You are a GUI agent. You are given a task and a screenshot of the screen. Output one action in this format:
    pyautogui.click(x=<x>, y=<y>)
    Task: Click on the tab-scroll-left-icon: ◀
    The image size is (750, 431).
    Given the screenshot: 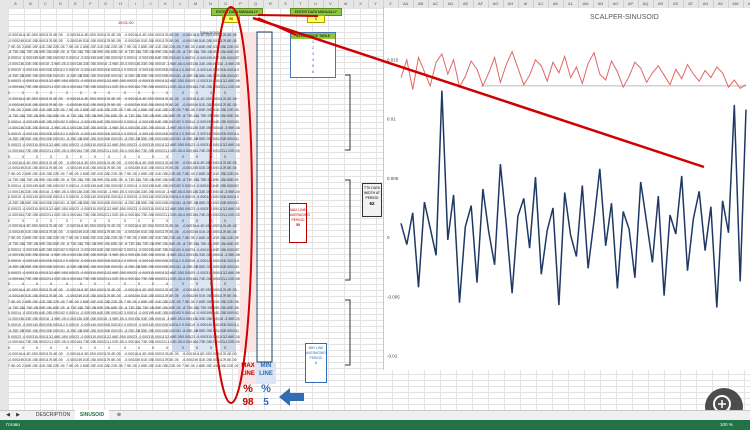 What is the action you would take?
    pyautogui.click(x=8, y=415)
    